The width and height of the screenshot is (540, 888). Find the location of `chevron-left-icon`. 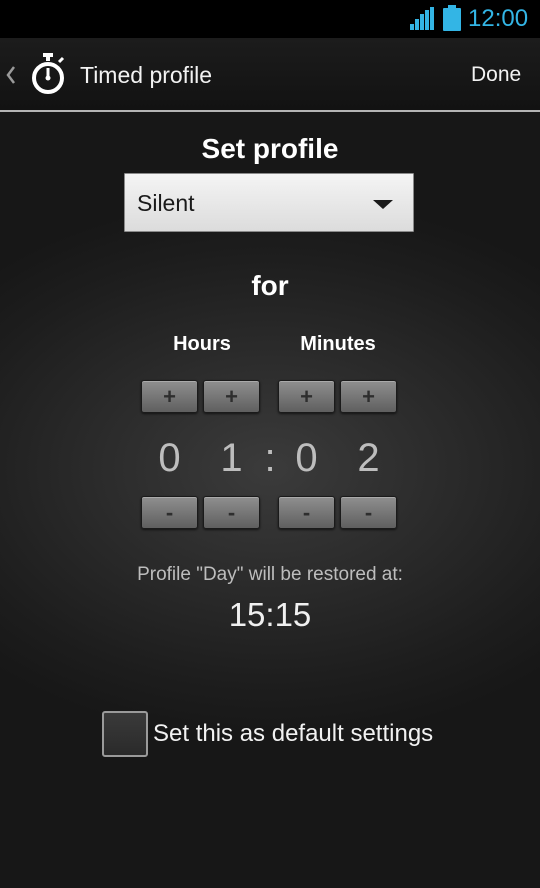

chevron-left-icon is located at coordinates (11, 75).